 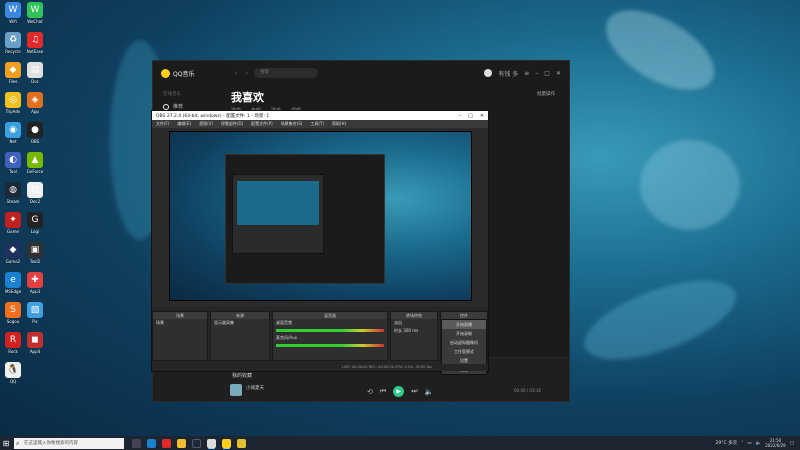 What do you see at coordinates (235, 73) in the screenshot?
I see `back-icon: ‹` at bounding box center [235, 73].